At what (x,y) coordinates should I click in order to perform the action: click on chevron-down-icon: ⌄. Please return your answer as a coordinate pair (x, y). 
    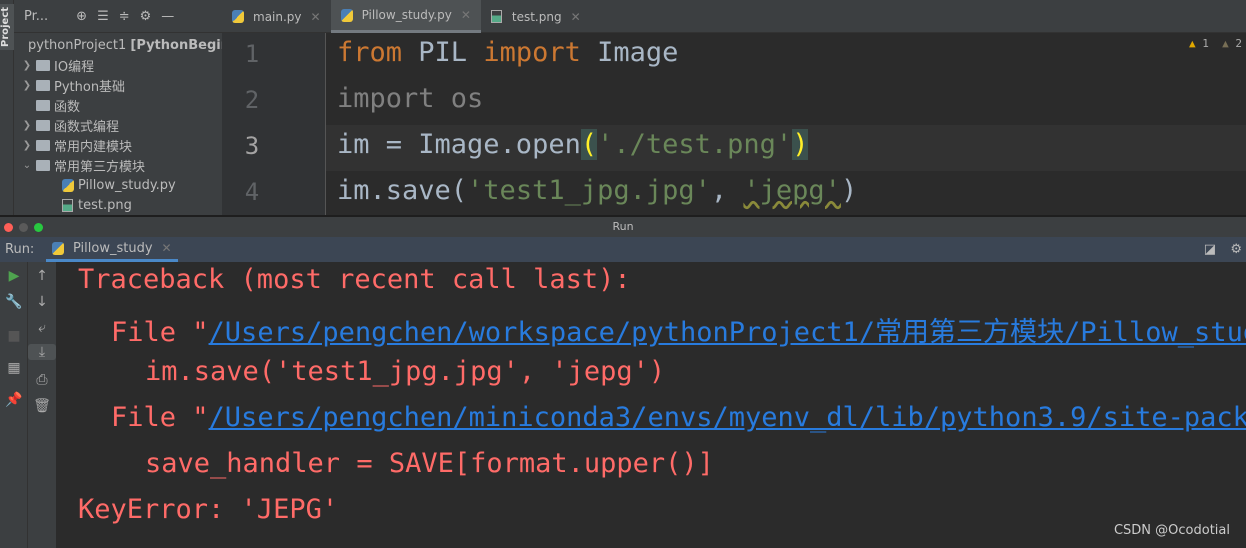
    Looking at the image, I should click on (27, 165).